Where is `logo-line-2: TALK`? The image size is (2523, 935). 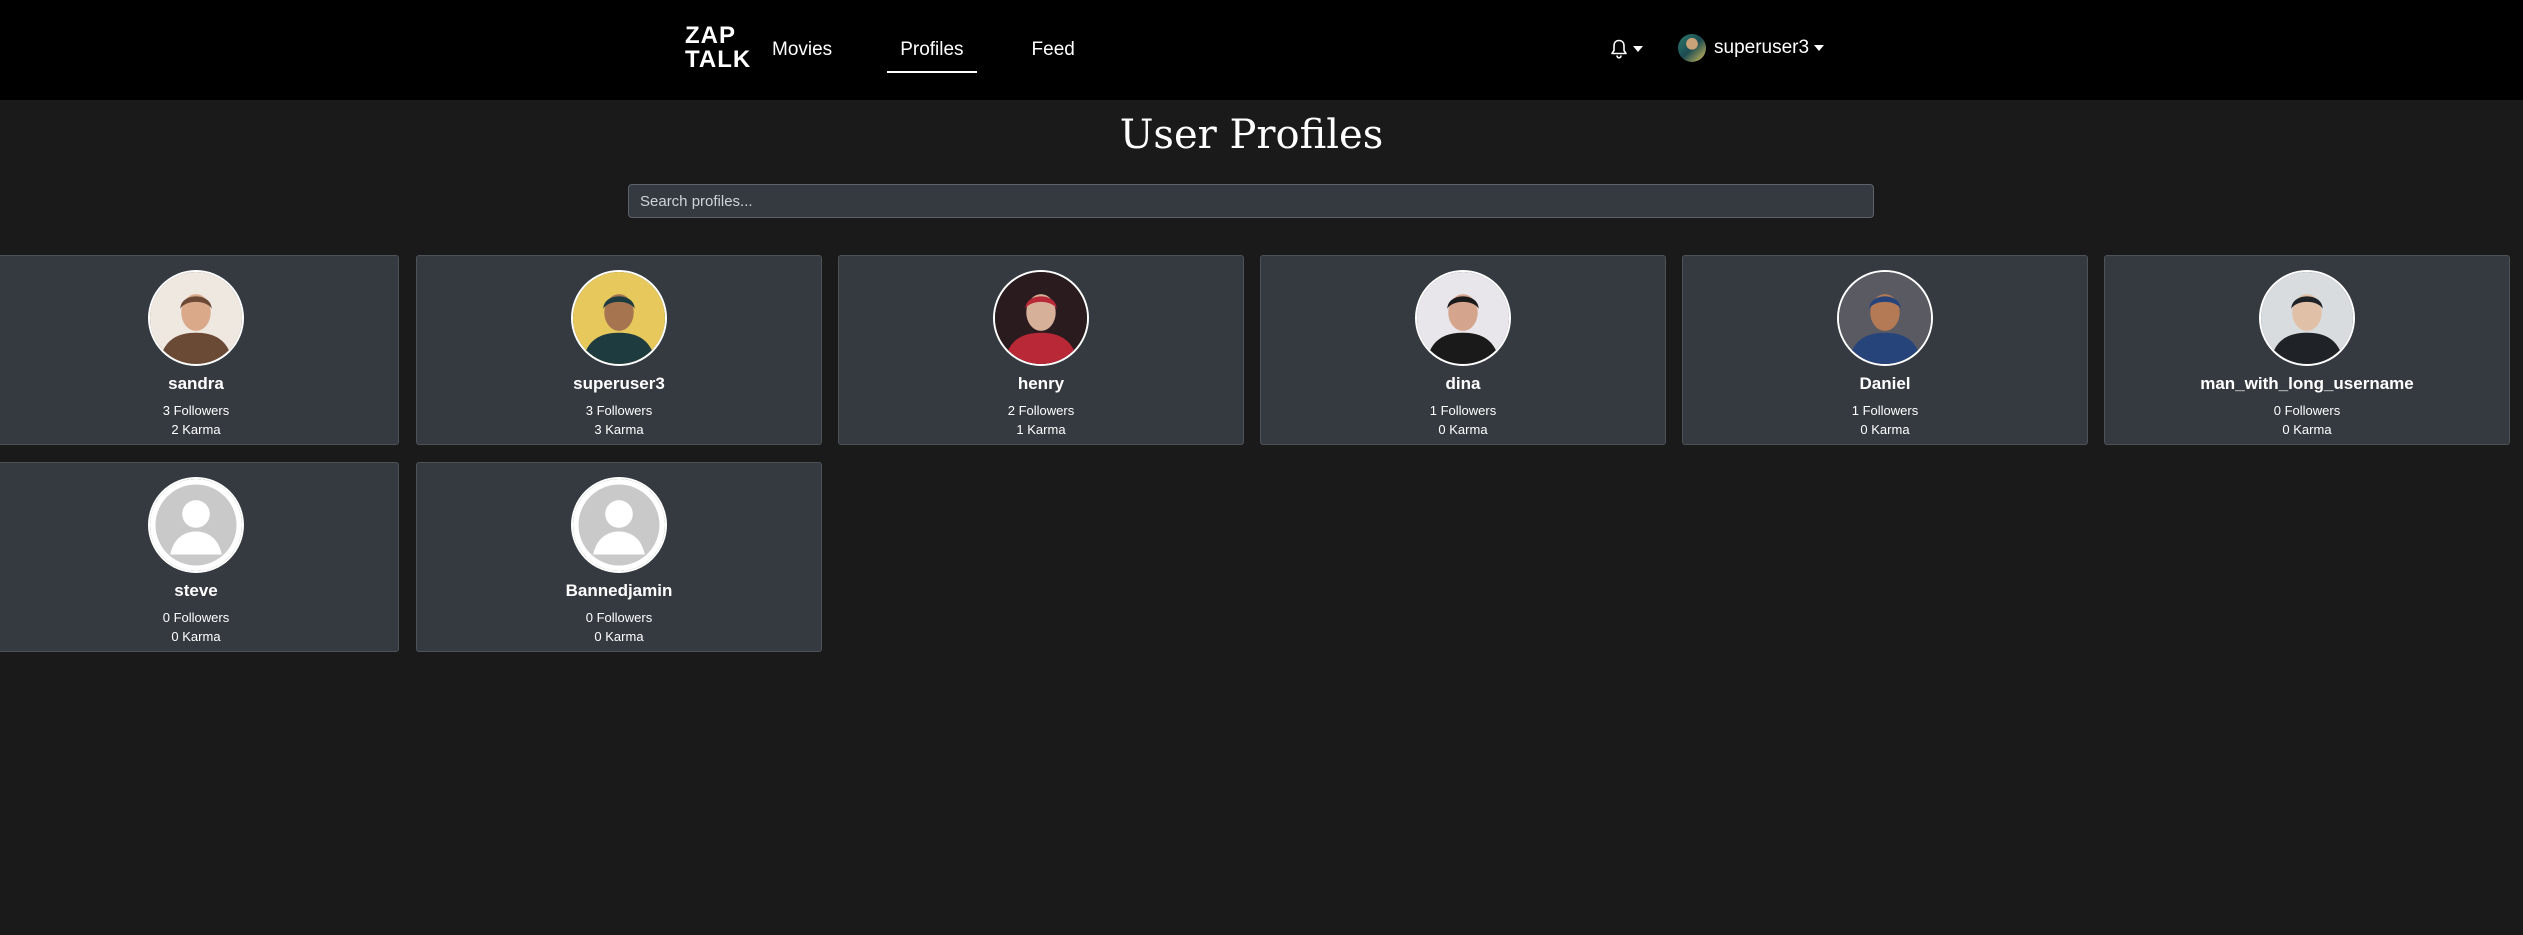
logo-line-2: TALK is located at coordinates (718, 59).